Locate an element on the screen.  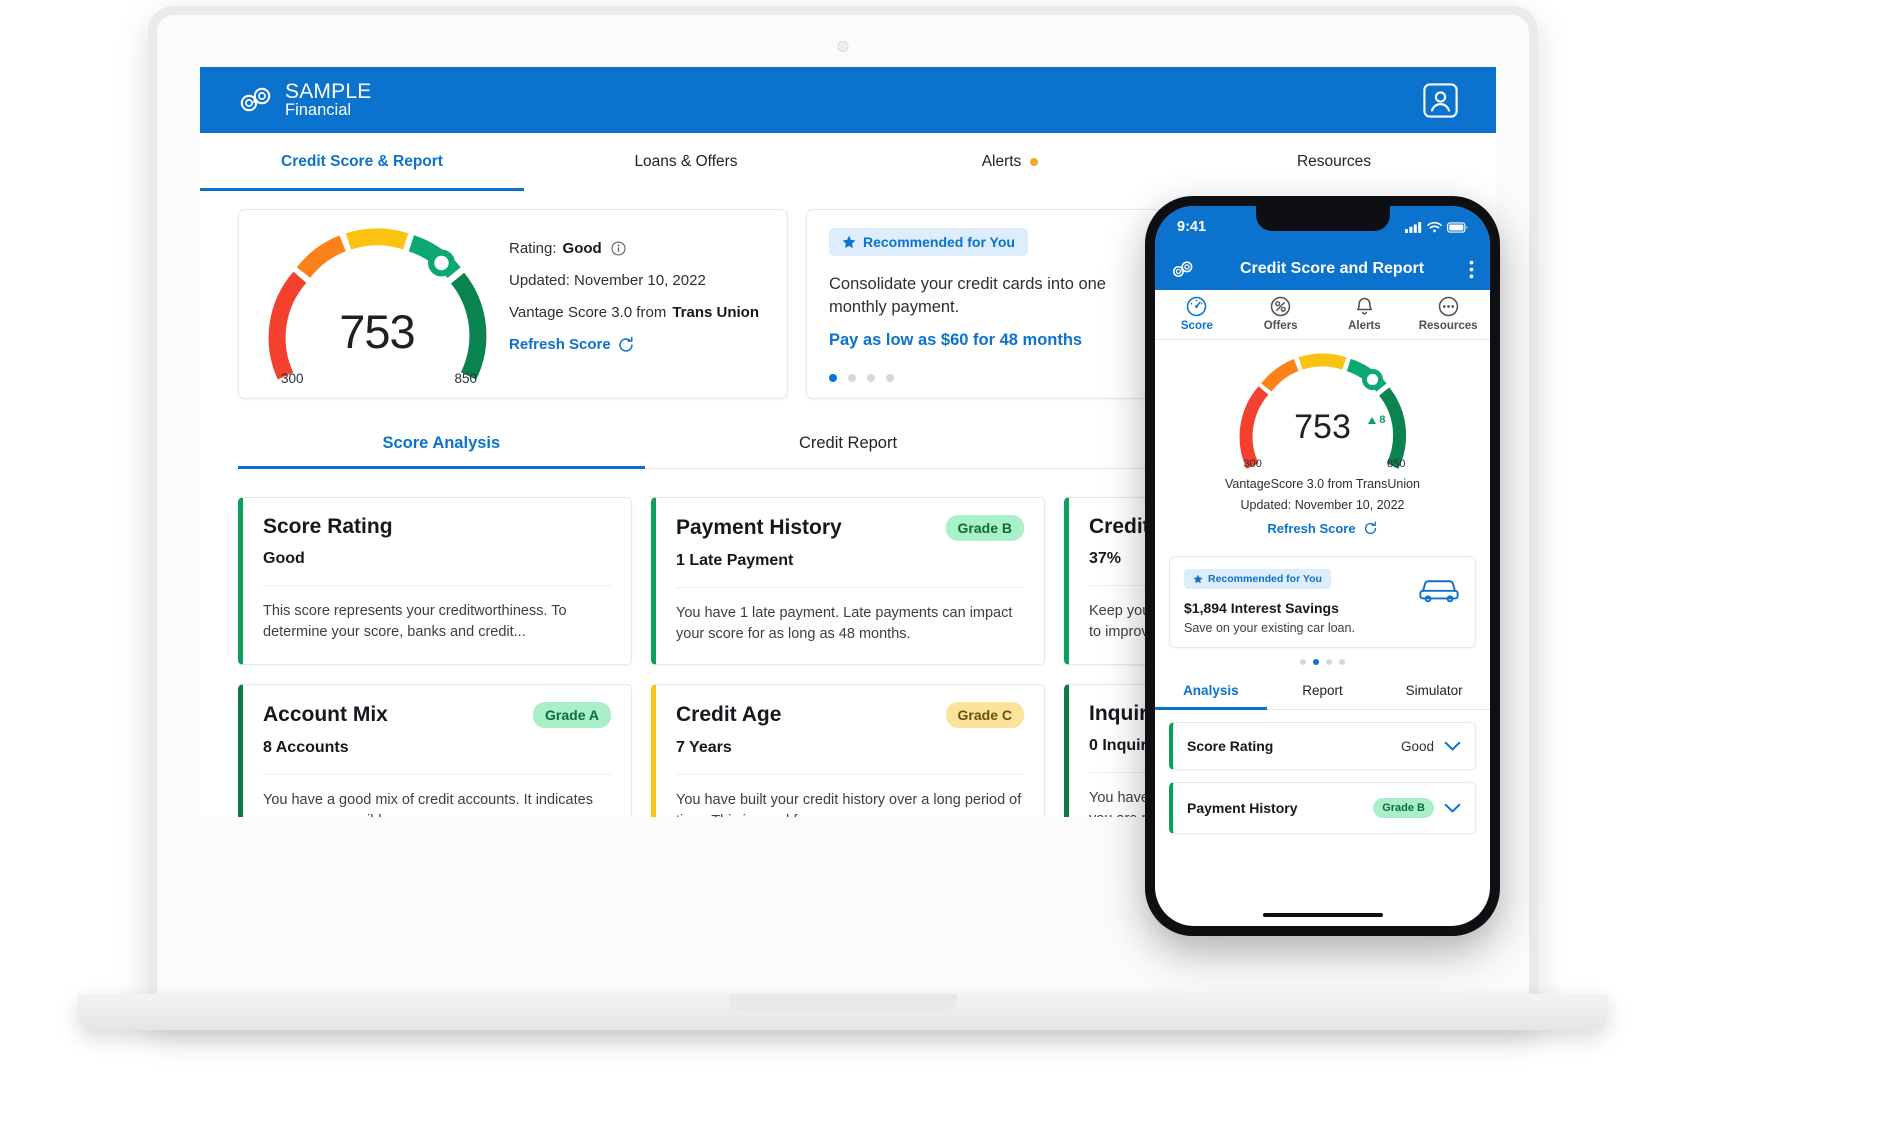
phone-app-bar: Credit Score and Report is located at coordinates (1322, 269).